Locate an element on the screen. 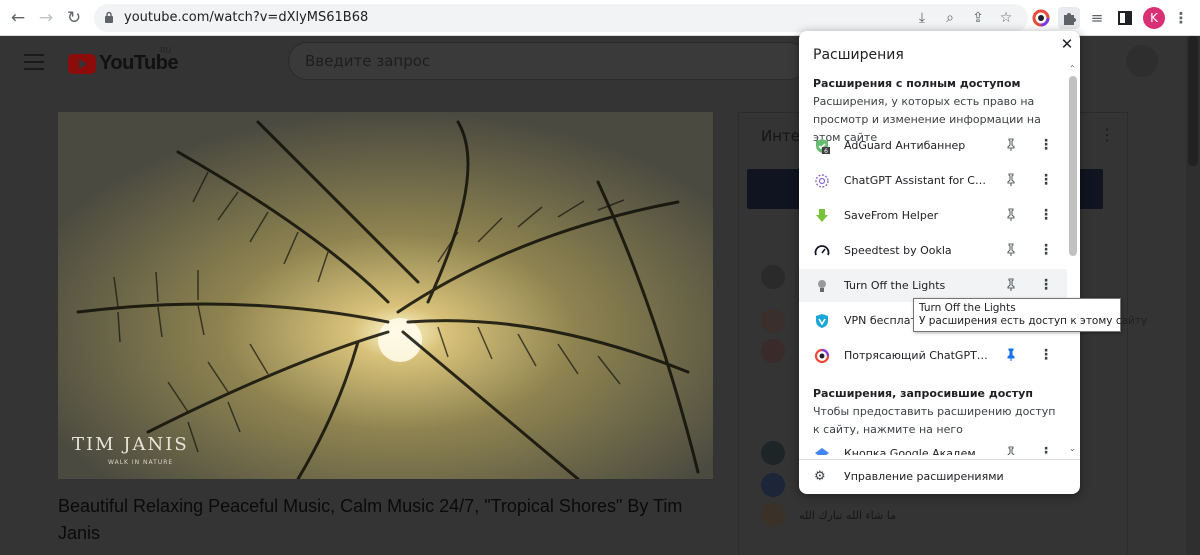 This screenshot has height=555, width=1200. requested-access-heading: Расширения, запросившие доступ is located at coordinates (923, 393).